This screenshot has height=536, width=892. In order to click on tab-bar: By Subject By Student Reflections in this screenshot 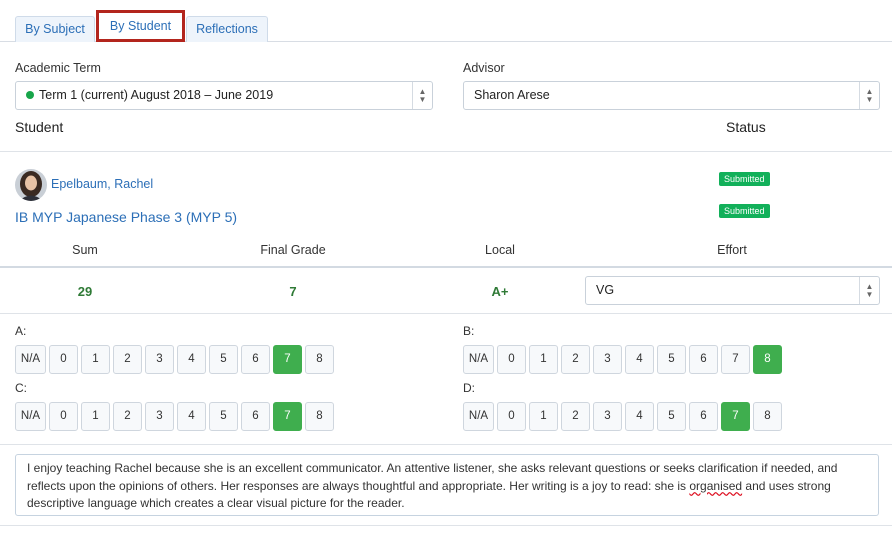, I will do `click(446, 21)`.